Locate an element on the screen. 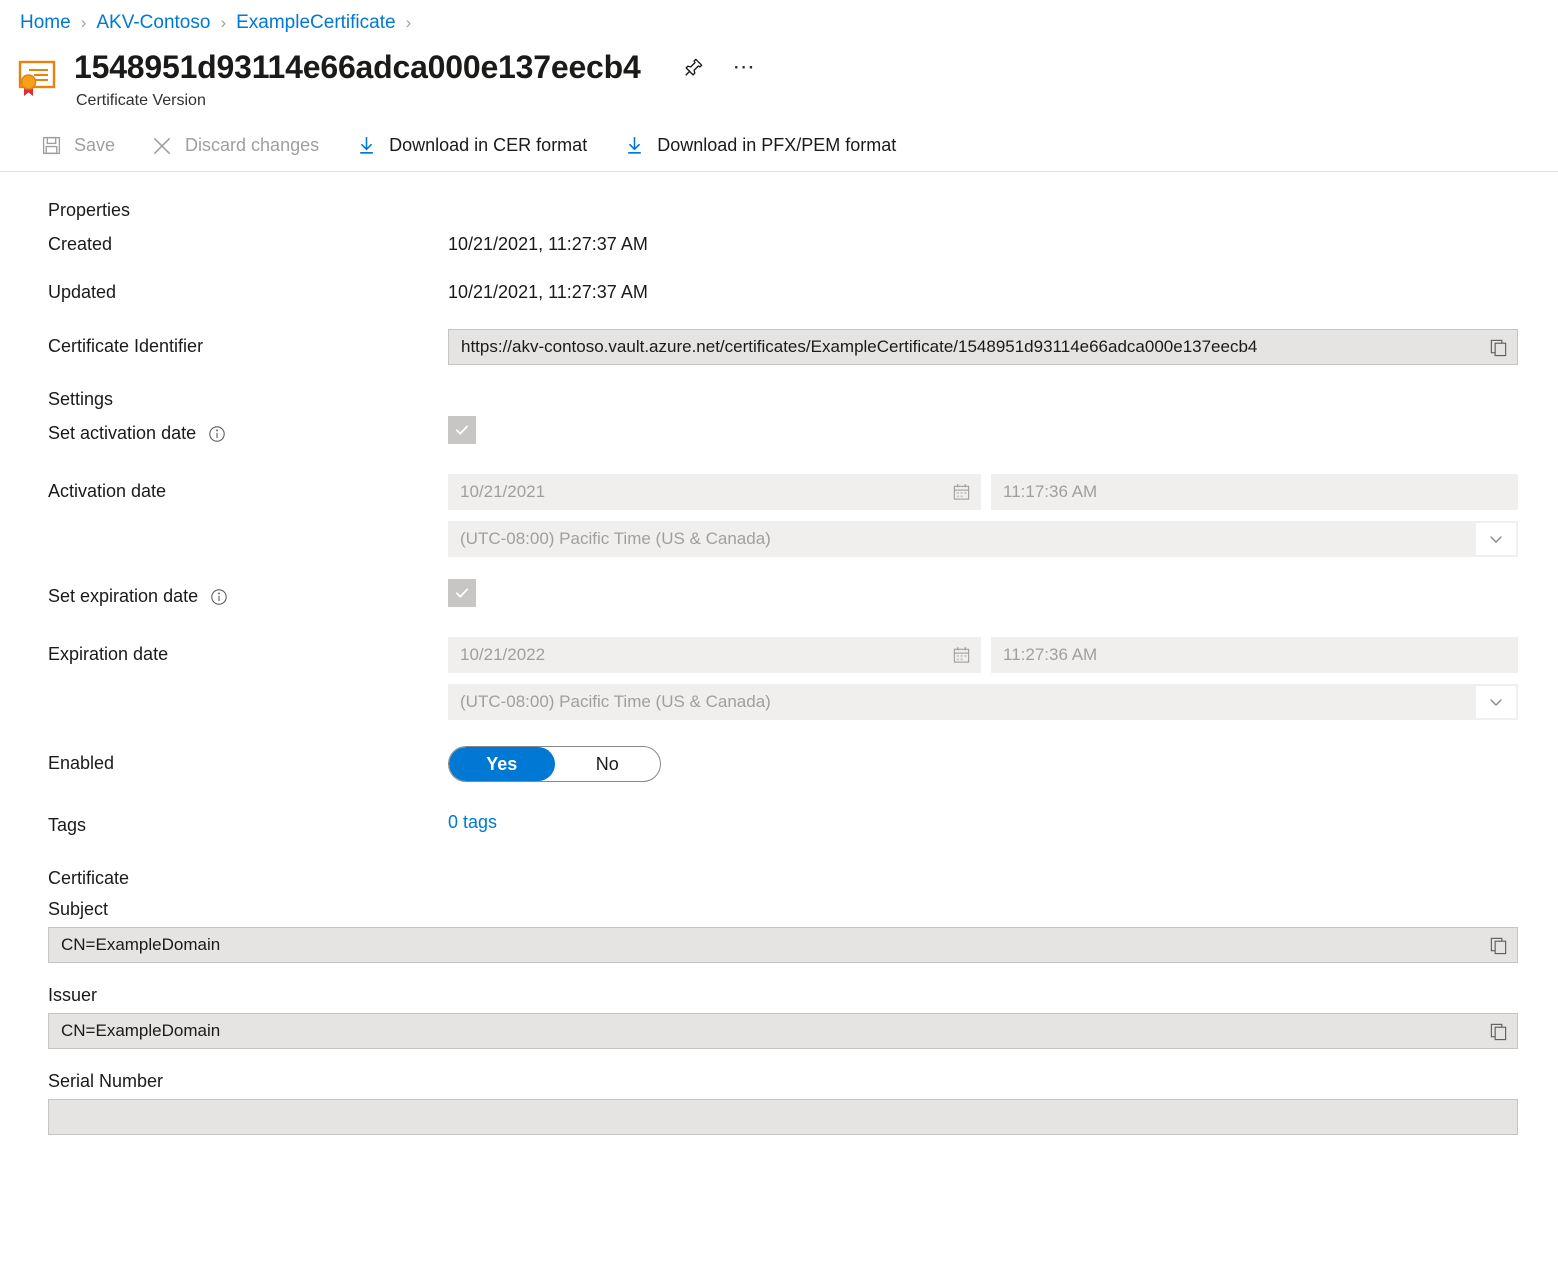  download-cer-button: Download in CER format is located at coordinates (470, 146).